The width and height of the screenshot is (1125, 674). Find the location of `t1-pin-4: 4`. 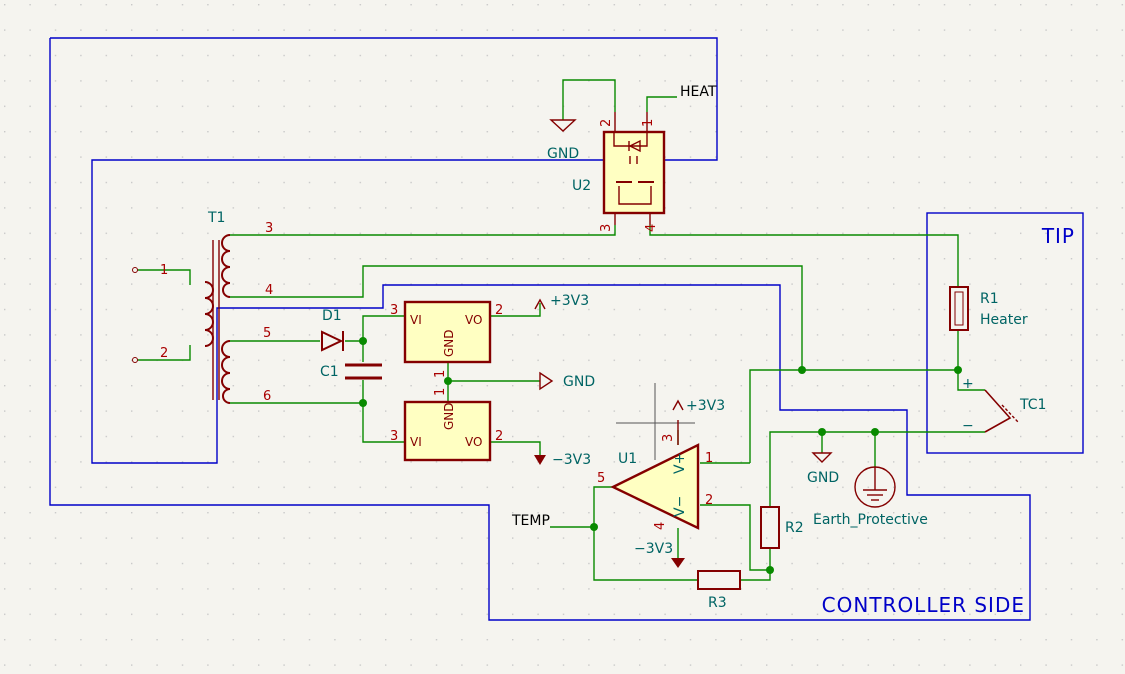

t1-pin-4: 4 is located at coordinates (269, 290).